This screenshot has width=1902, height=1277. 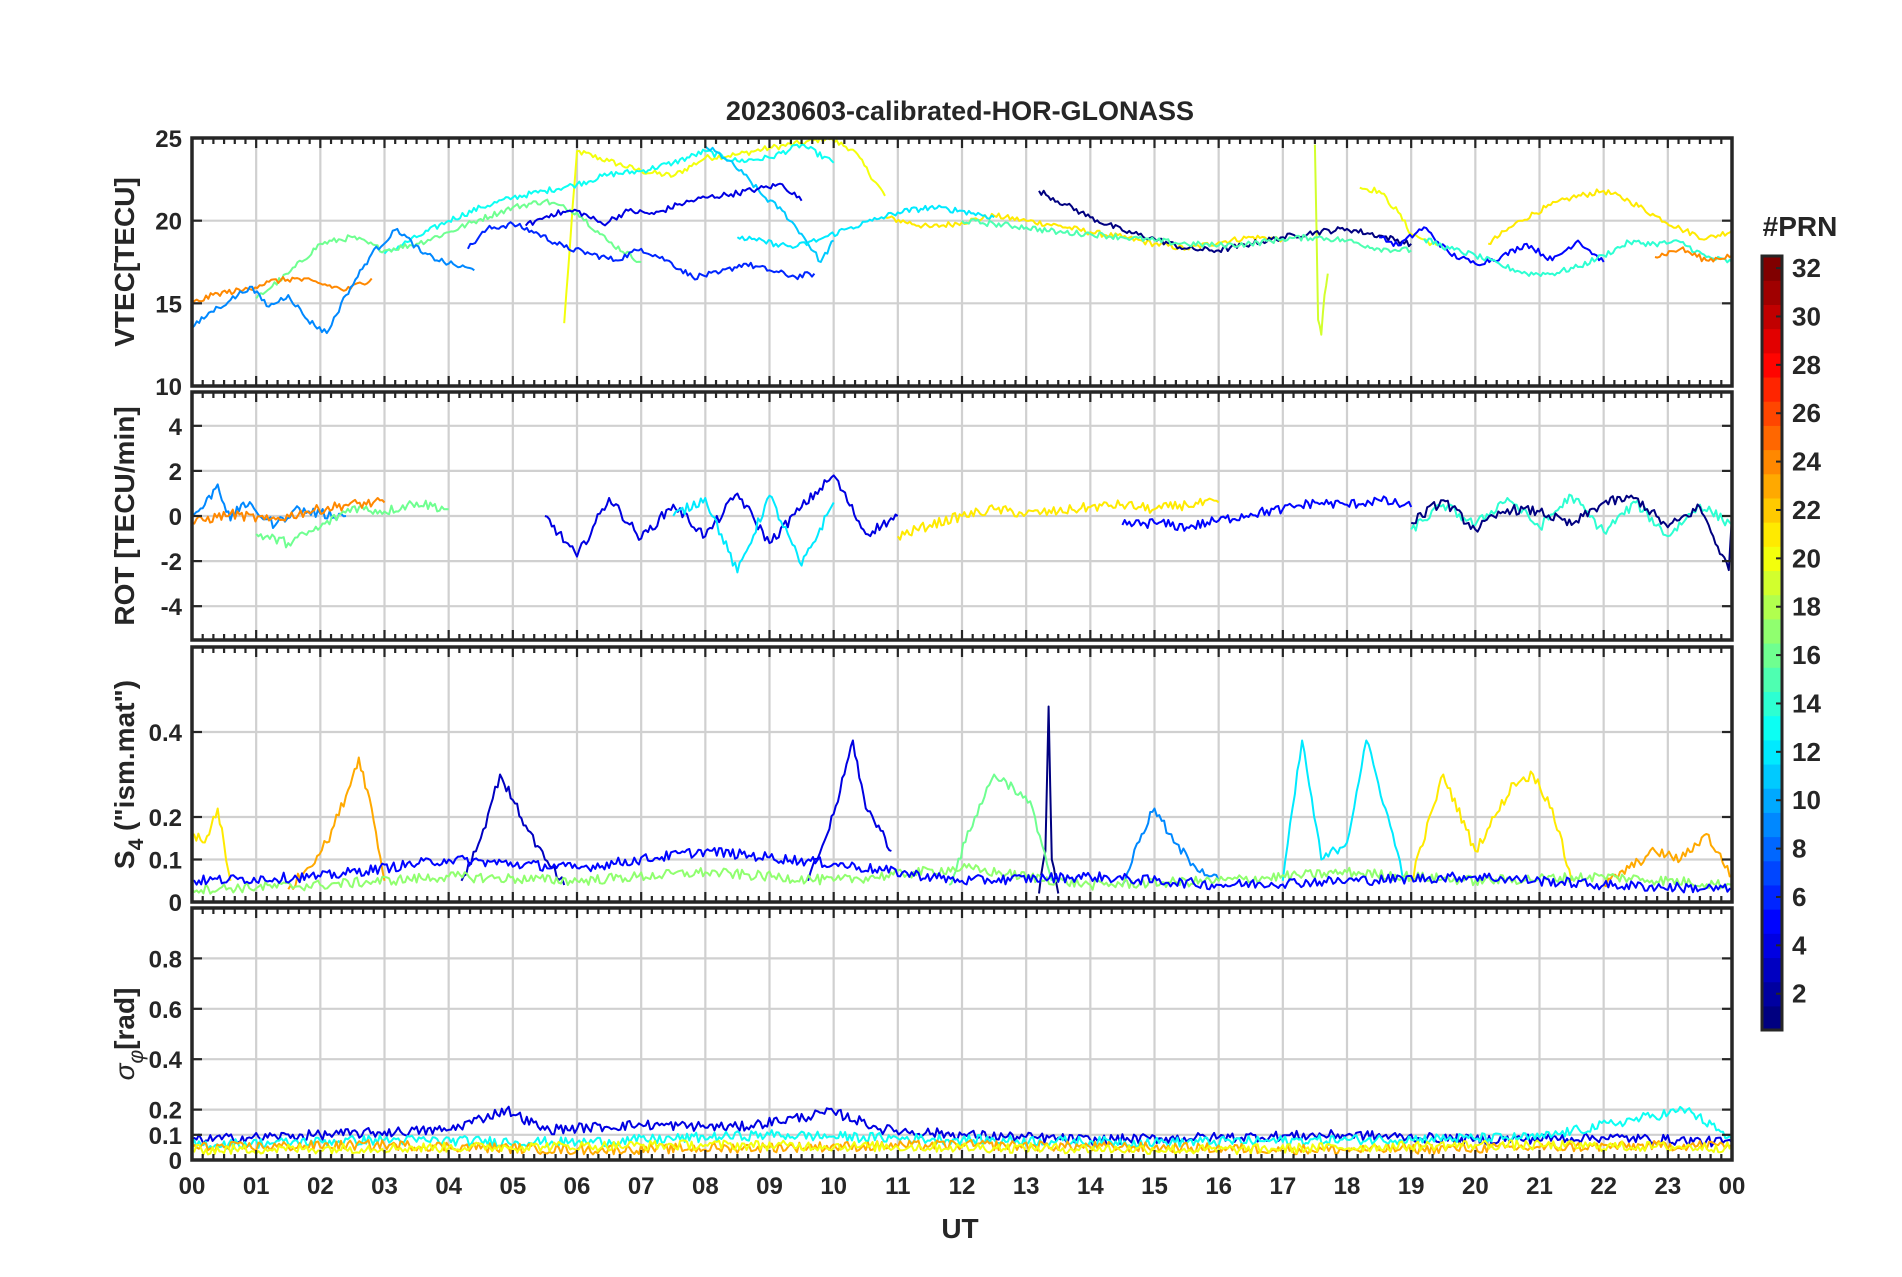 What do you see at coordinates (1806, 752) in the screenshot?
I see `colorbar-tick-label: 12` at bounding box center [1806, 752].